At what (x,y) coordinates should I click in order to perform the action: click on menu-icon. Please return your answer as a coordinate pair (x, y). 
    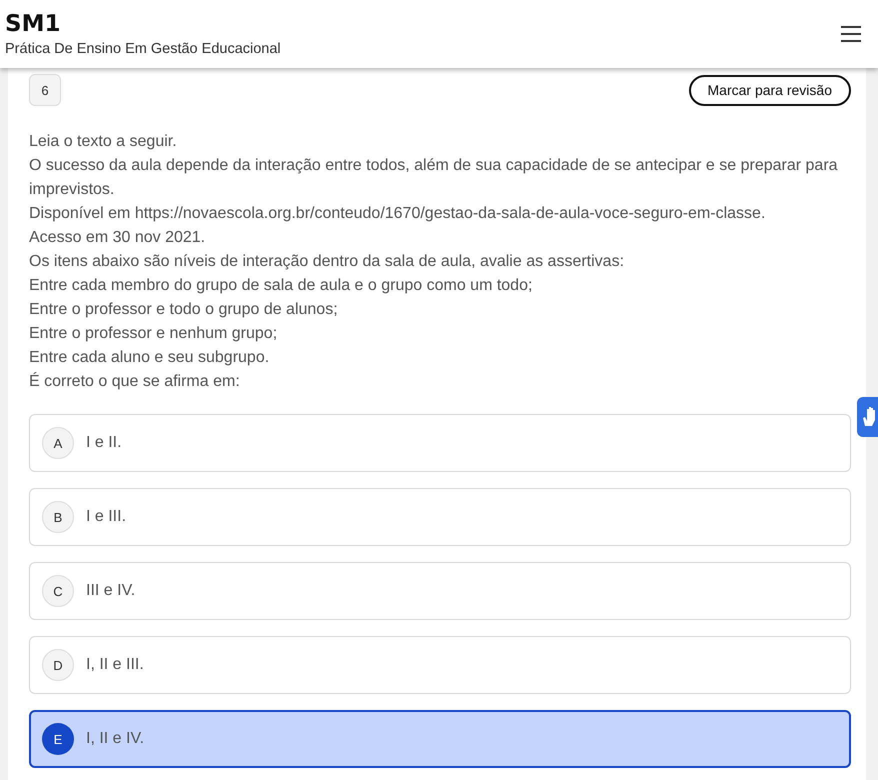
    Looking at the image, I should click on (851, 34).